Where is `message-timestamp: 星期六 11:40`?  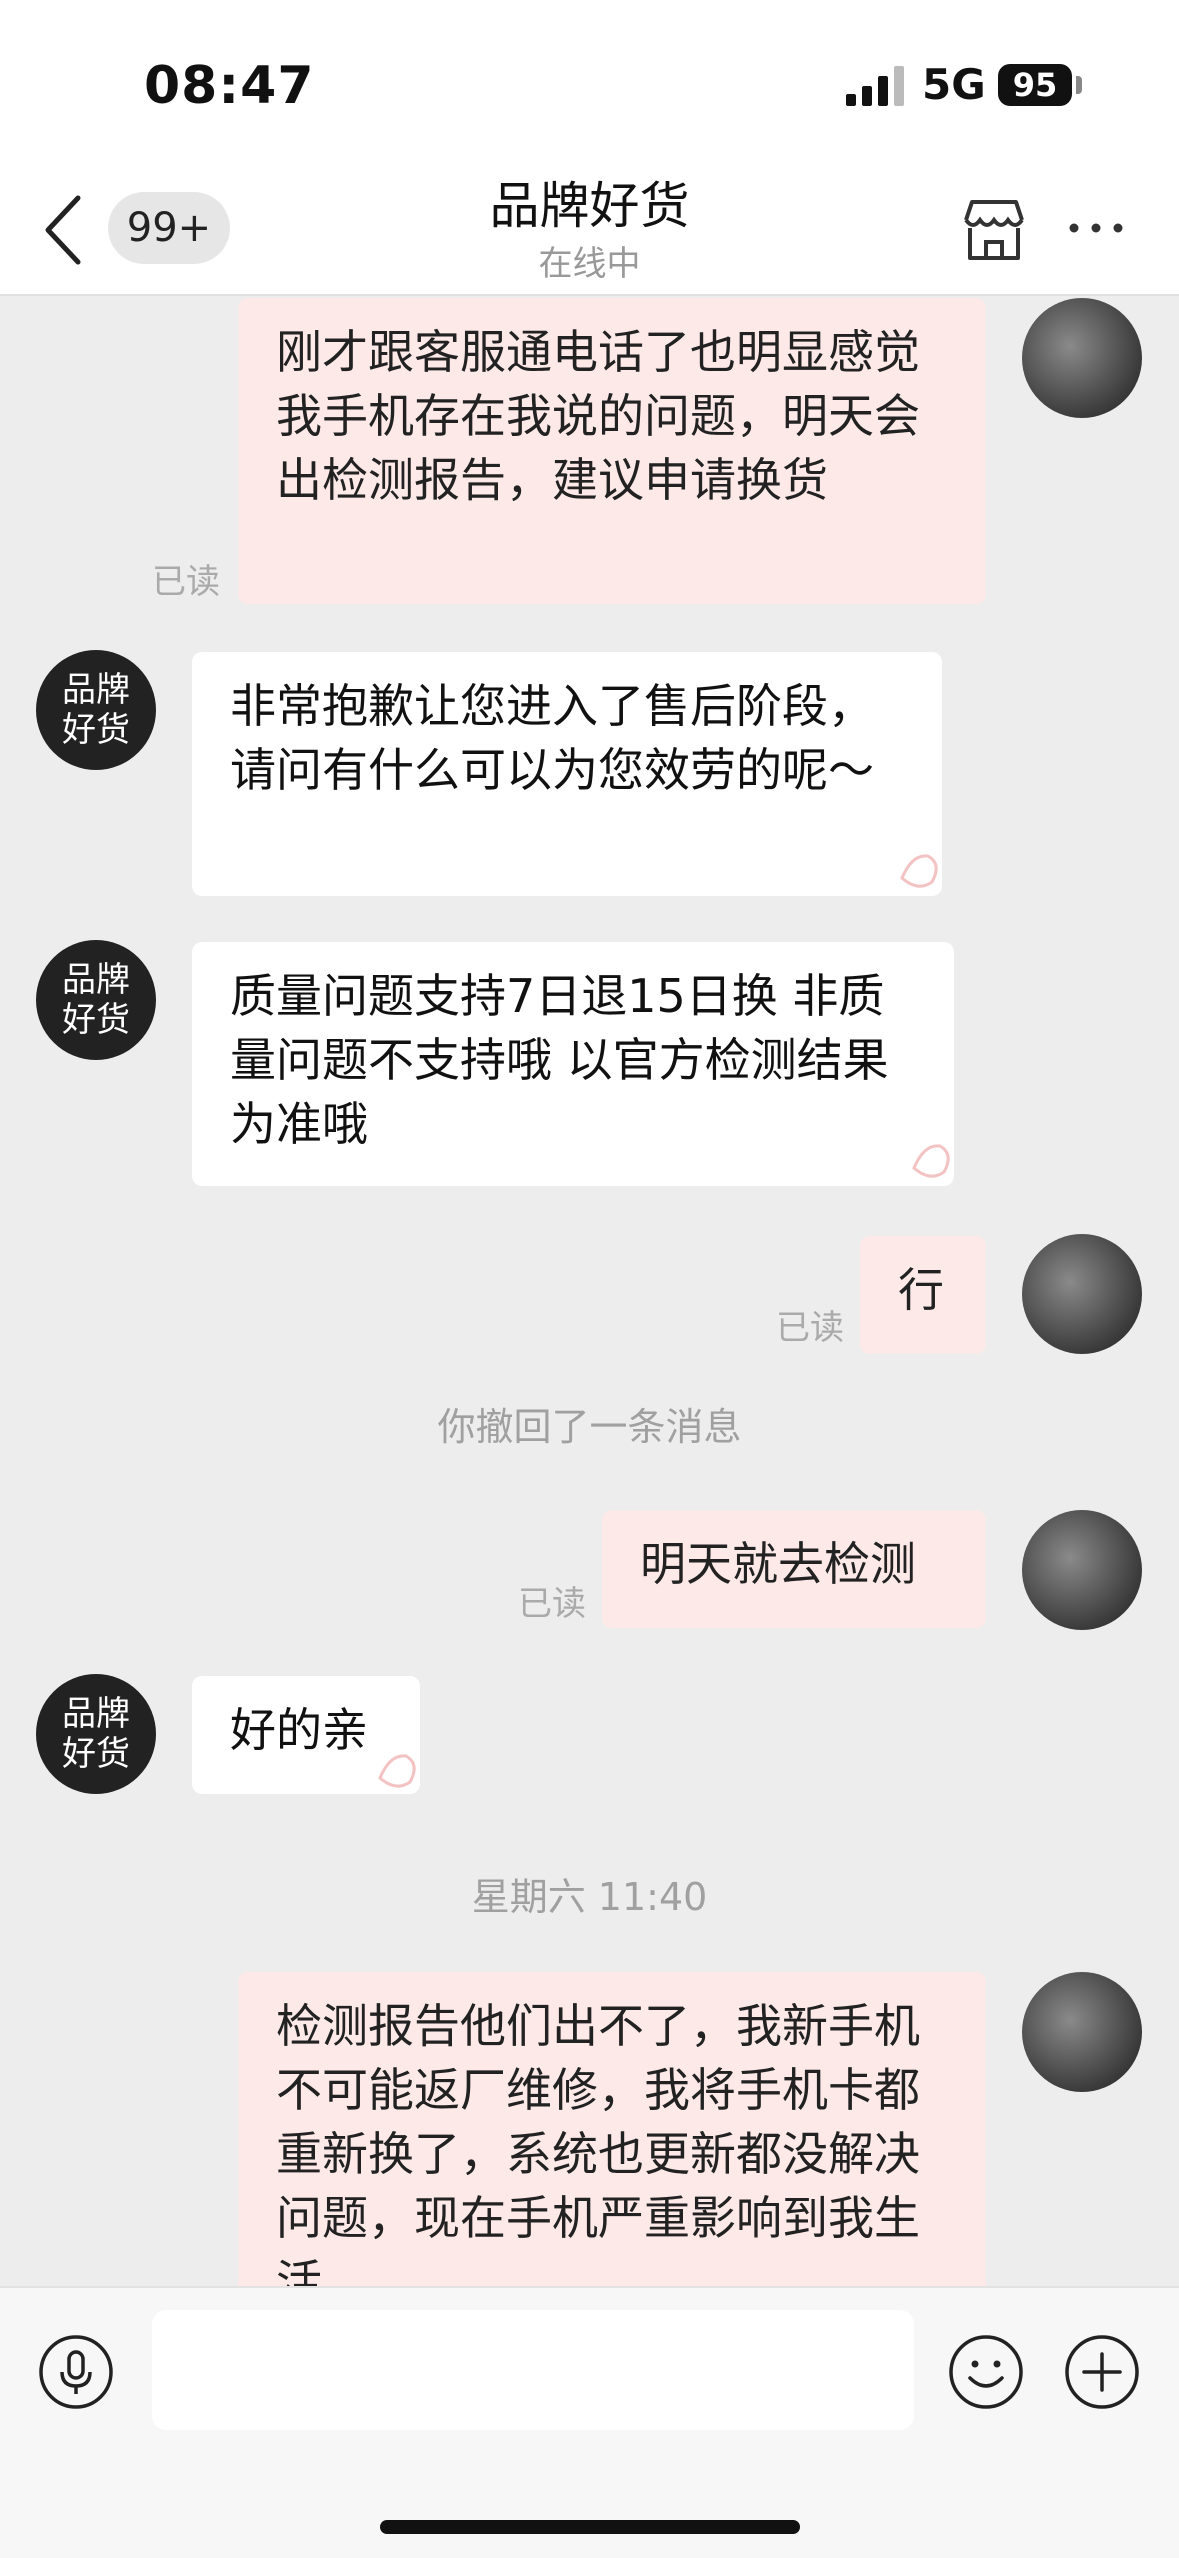
message-timestamp: 星期六 11:40 is located at coordinates (589, 1897).